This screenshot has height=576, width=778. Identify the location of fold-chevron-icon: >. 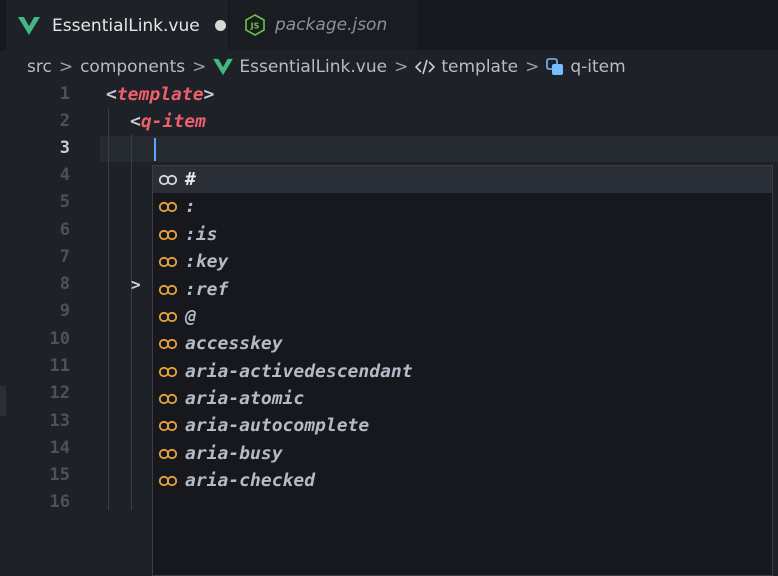
(136, 285).